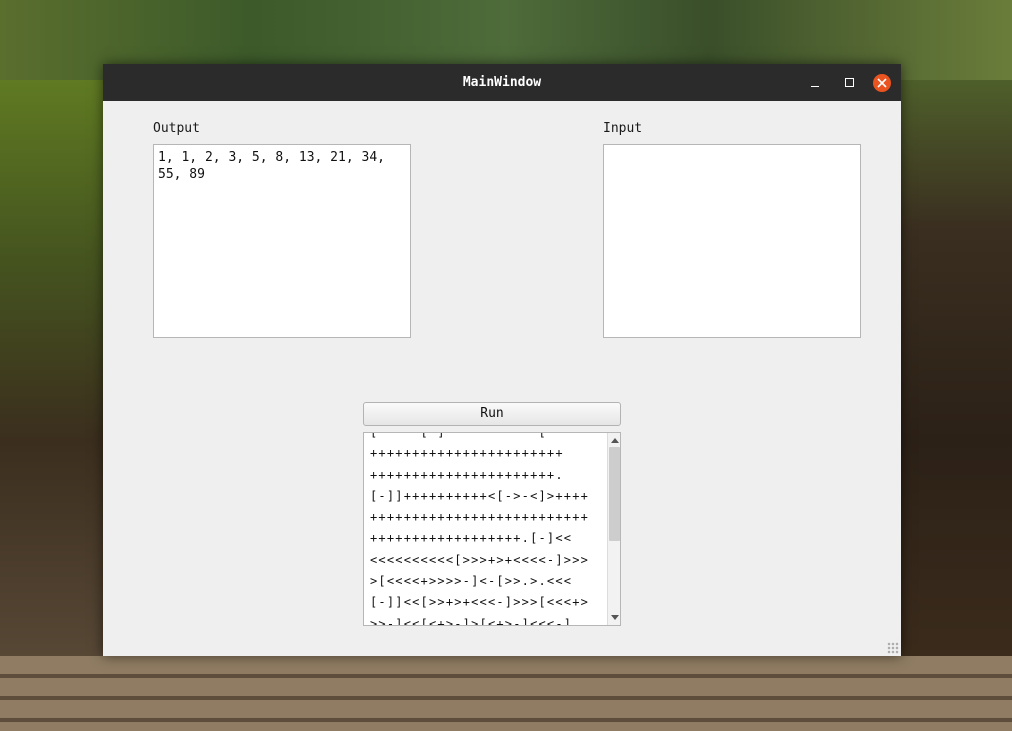  I want to click on code-line: <<<<<<<<<<[>>>+>+<<<<-]>>>, so click(480, 559).